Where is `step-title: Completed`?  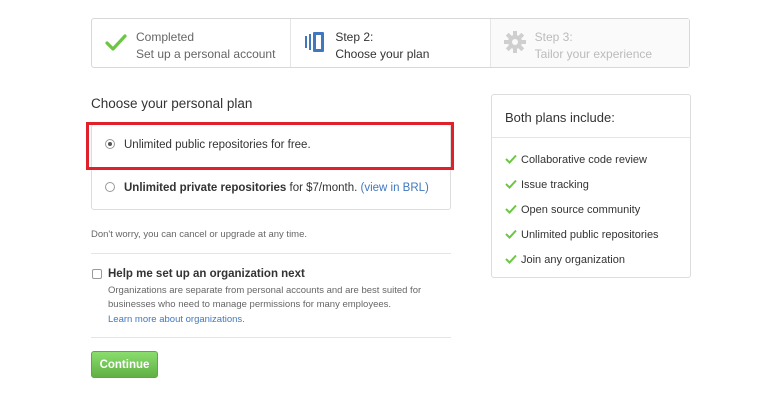
step-title: Completed is located at coordinates (165, 37).